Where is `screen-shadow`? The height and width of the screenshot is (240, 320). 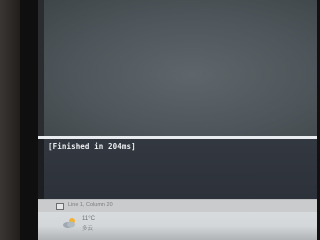 screen-shadow is located at coordinates (177, 233).